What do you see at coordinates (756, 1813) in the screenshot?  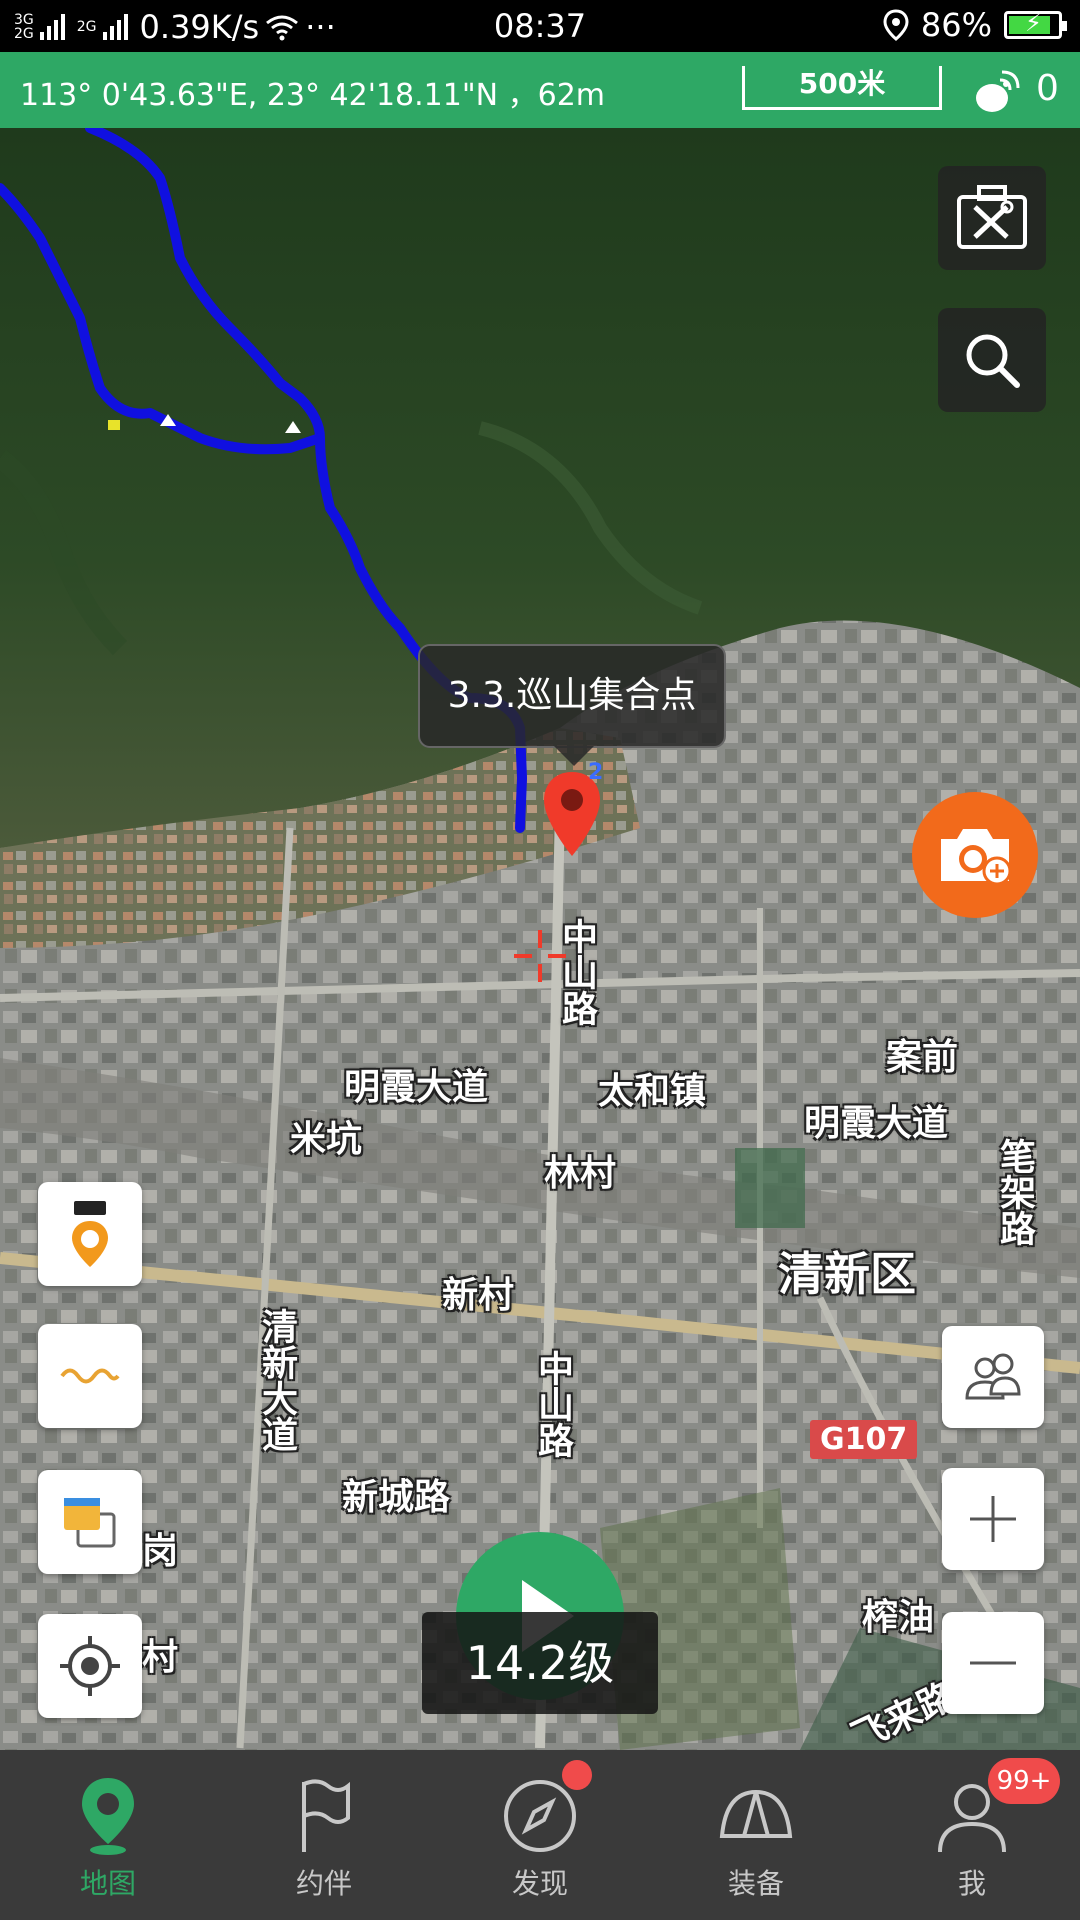 I see `tent-icon` at bounding box center [756, 1813].